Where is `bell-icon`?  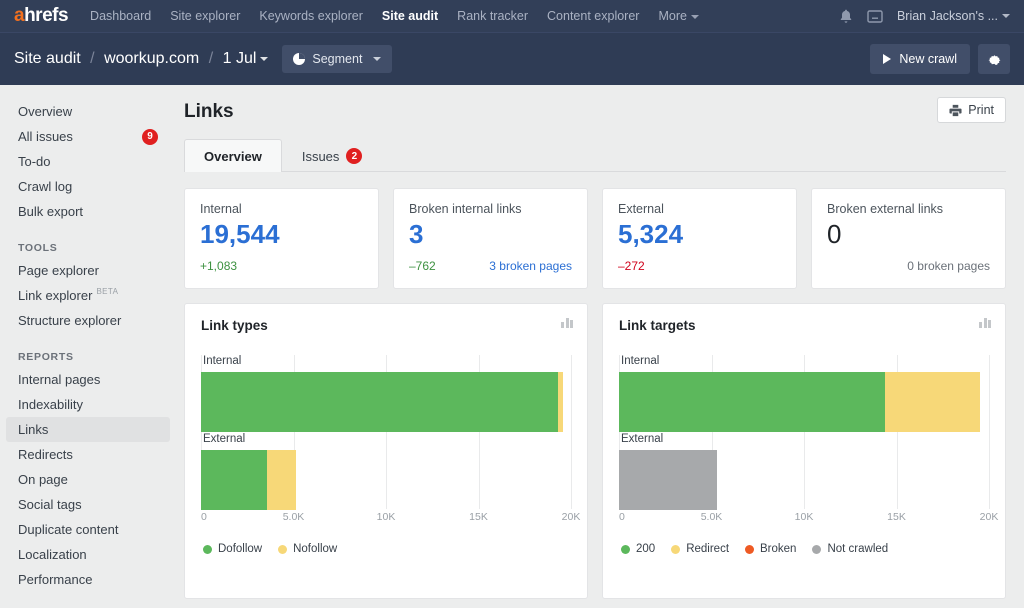
bell-icon is located at coordinates (846, 16).